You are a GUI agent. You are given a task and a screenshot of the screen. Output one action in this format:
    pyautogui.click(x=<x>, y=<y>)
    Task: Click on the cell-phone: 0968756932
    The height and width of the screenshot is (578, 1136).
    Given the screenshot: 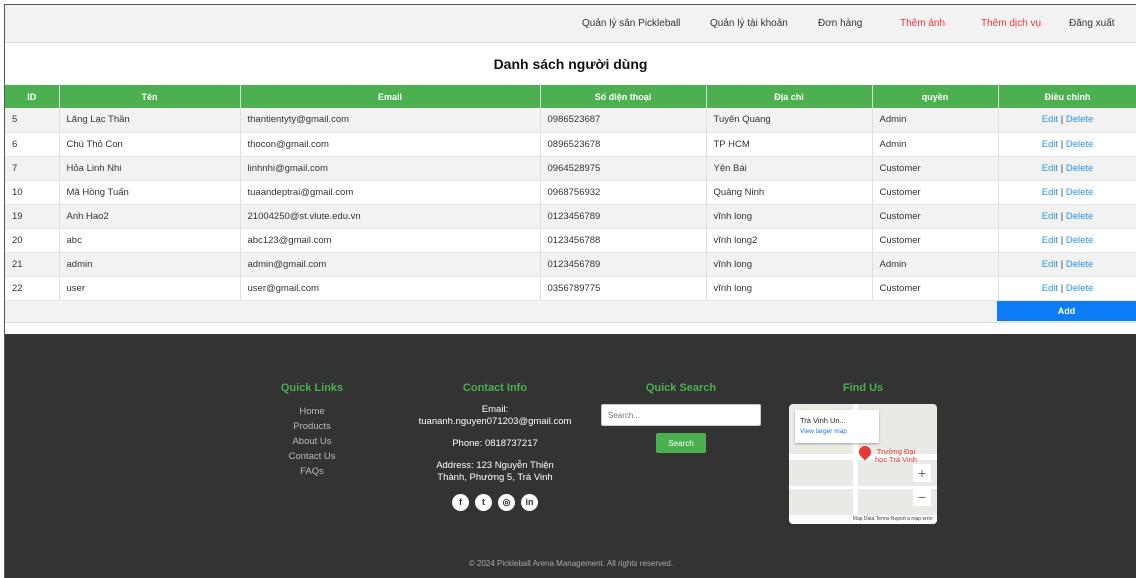 What is the action you would take?
    pyautogui.click(x=623, y=192)
    